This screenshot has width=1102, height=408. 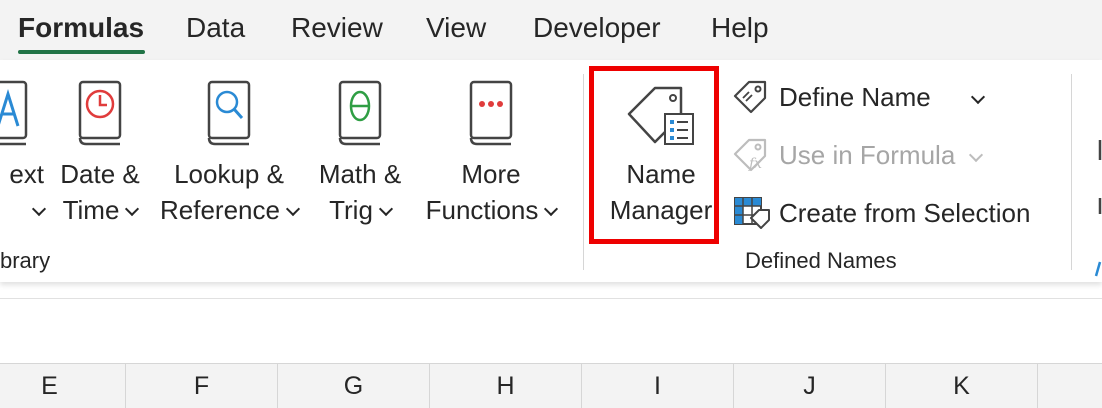 I want to click on column-header-e: E, so click(x=63, y=386).